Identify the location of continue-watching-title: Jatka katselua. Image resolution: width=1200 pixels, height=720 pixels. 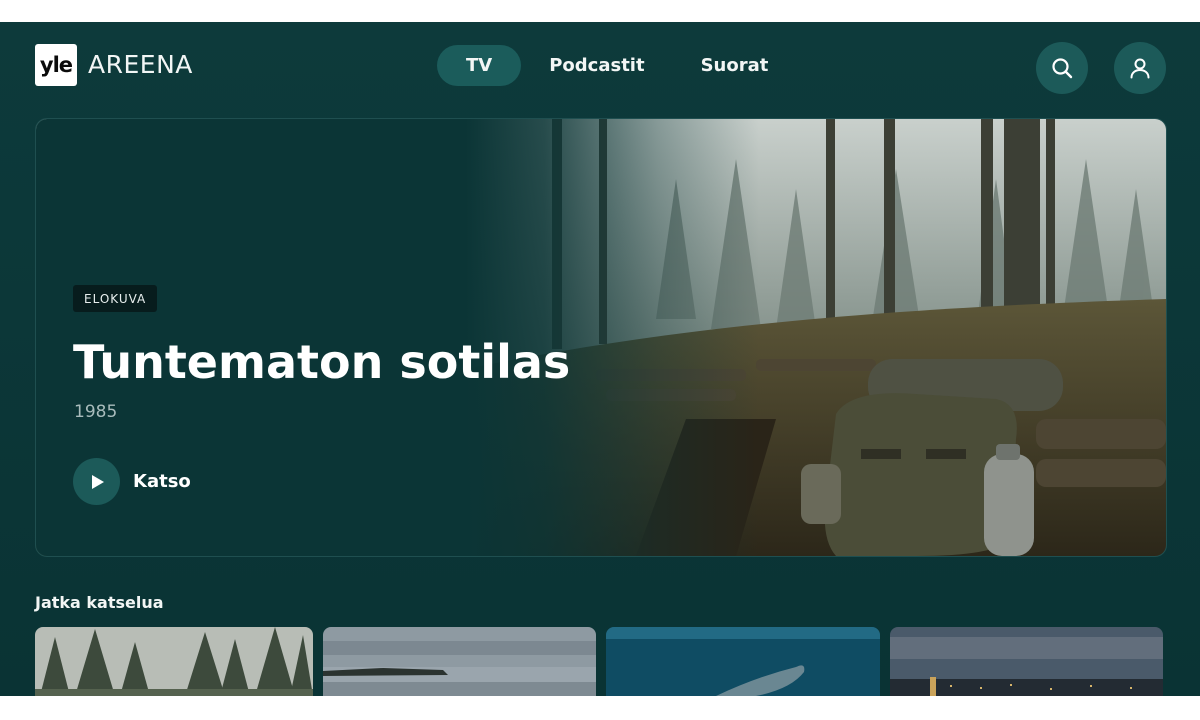
(99, 602).